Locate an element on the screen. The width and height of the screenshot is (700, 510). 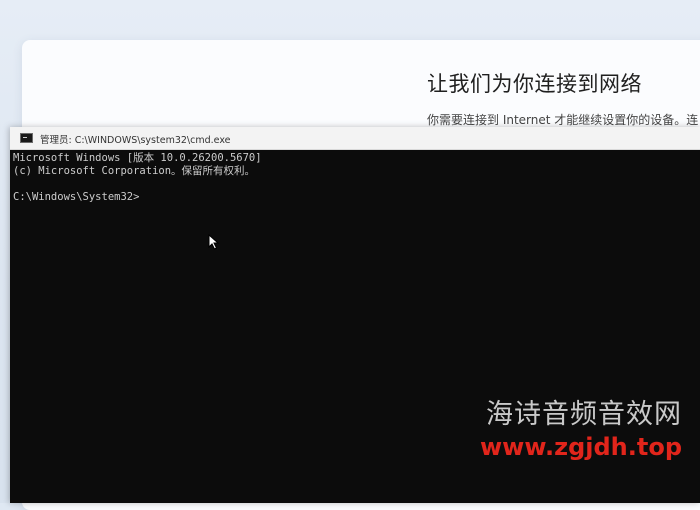
console-line-copyright: (c) Microsoft Corporation。保留所有权利。 is located at coordinates (134, 171).